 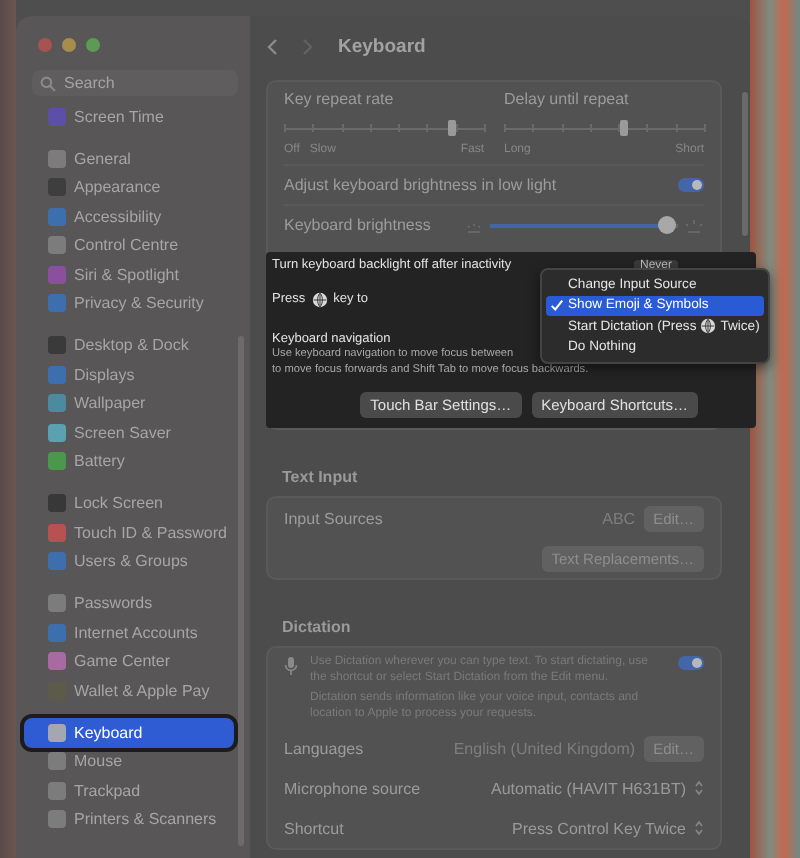 What do you see at coordinates (357, 225) in the screenshot?
I see `setting-label: Keyboard brightness` at bounding box center [357, 225].